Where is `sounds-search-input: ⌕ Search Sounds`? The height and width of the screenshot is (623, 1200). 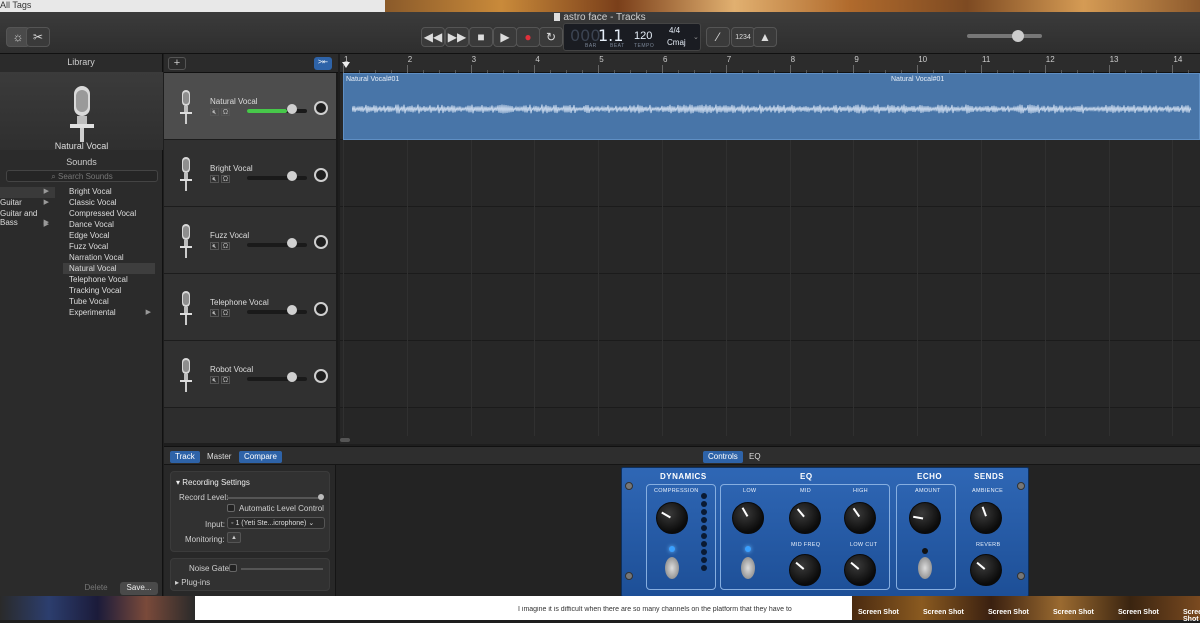
sounds-search-input: ⌕ Search Sounds is located at coordinates (82, 176).